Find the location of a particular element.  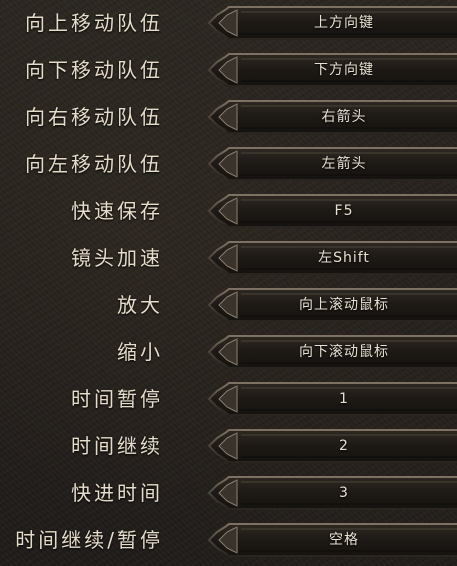

key-binding-button: 右箭头 is located at coordinates (332, 117).